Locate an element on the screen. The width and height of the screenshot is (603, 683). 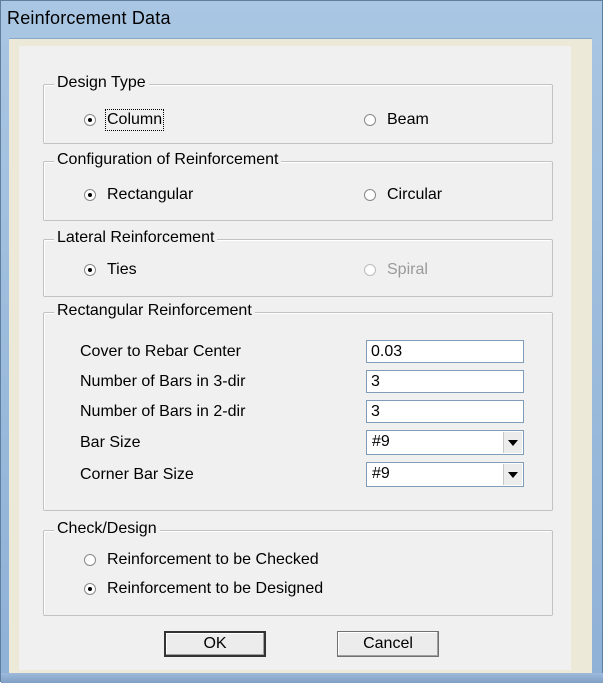
cover-input is located at coordinates (445, 351).